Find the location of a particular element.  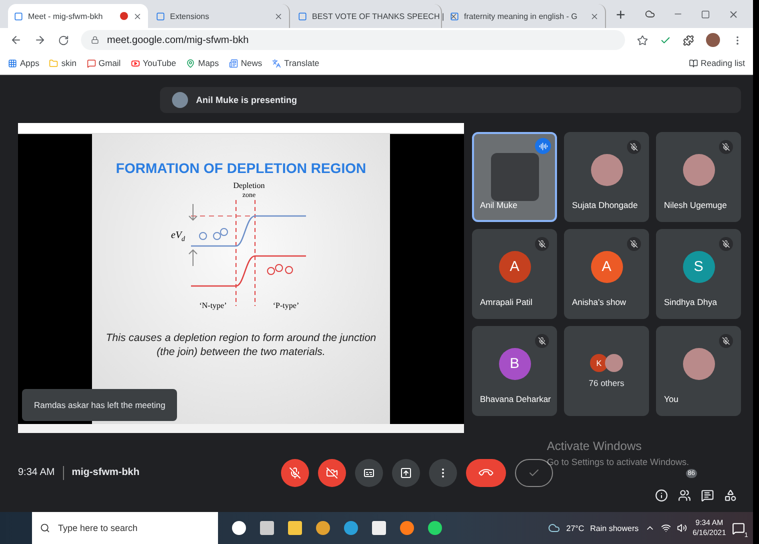

search-icon is located at coordinates (45, 528).